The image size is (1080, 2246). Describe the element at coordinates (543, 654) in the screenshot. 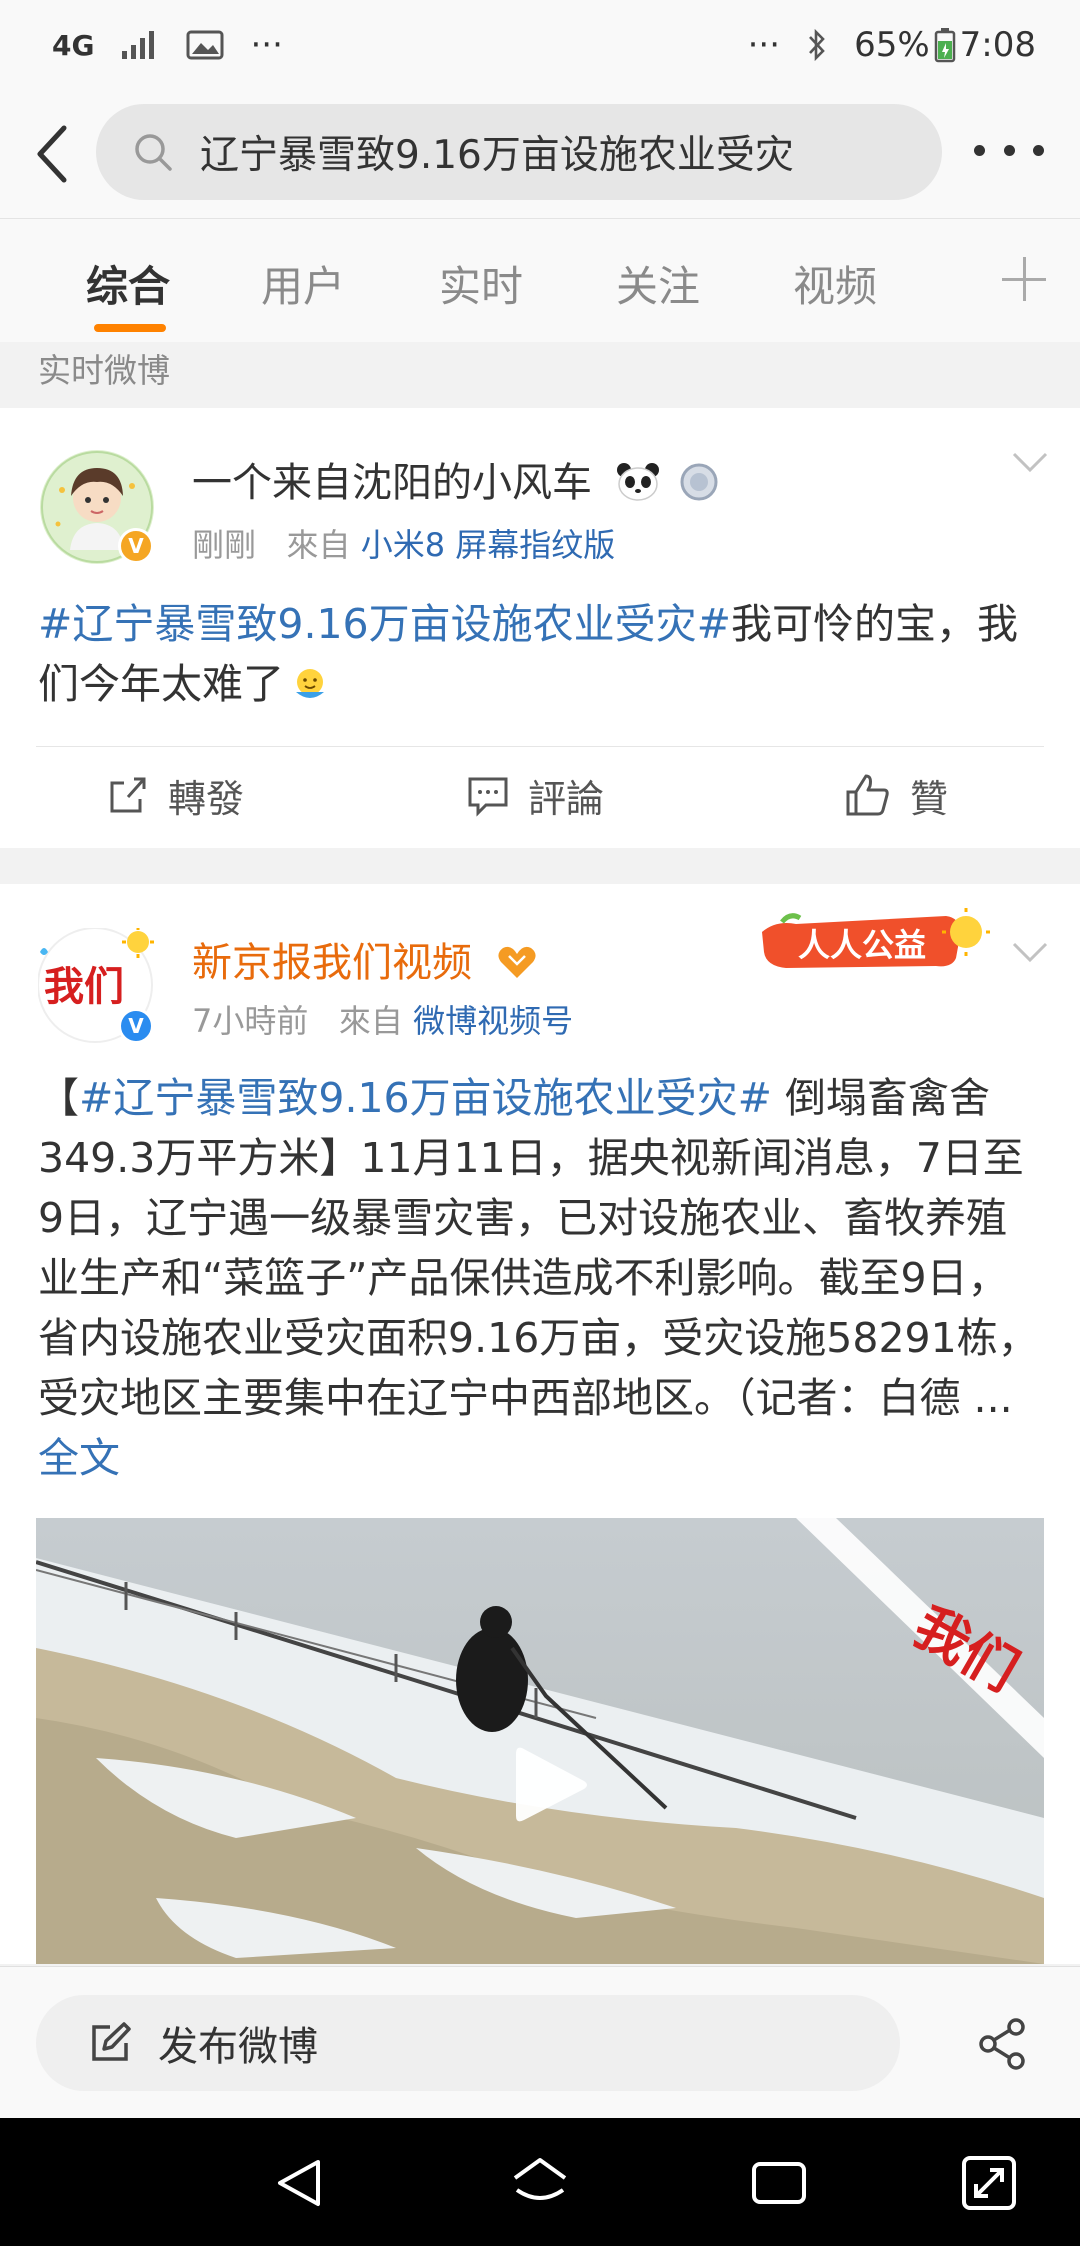

I see `post-body: #辽宁暴雪致9.16万亩设施农业受灾#我可怜的宝，我们今年太难了` at that location.